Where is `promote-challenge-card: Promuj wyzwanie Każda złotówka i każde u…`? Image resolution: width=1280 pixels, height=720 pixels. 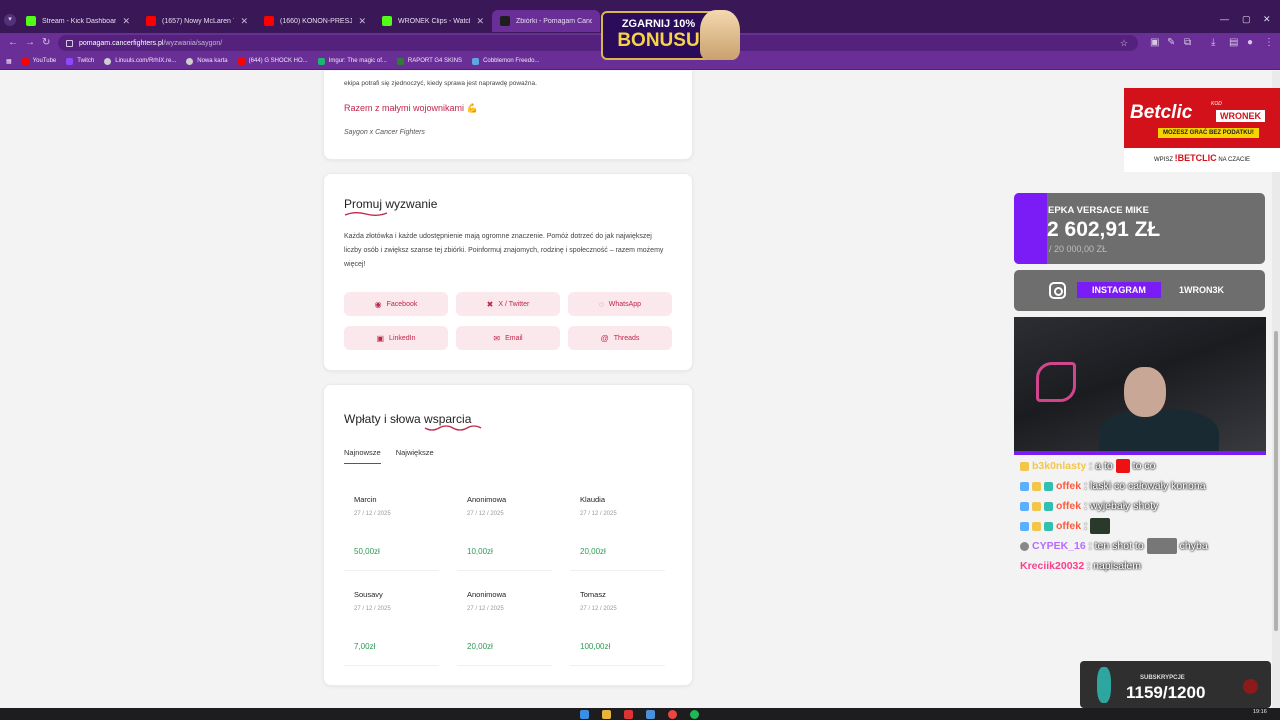 promote-challenge-card: Promuj wyzwanie Każda złotówka i każde u… is located at coordinates (508, 272).